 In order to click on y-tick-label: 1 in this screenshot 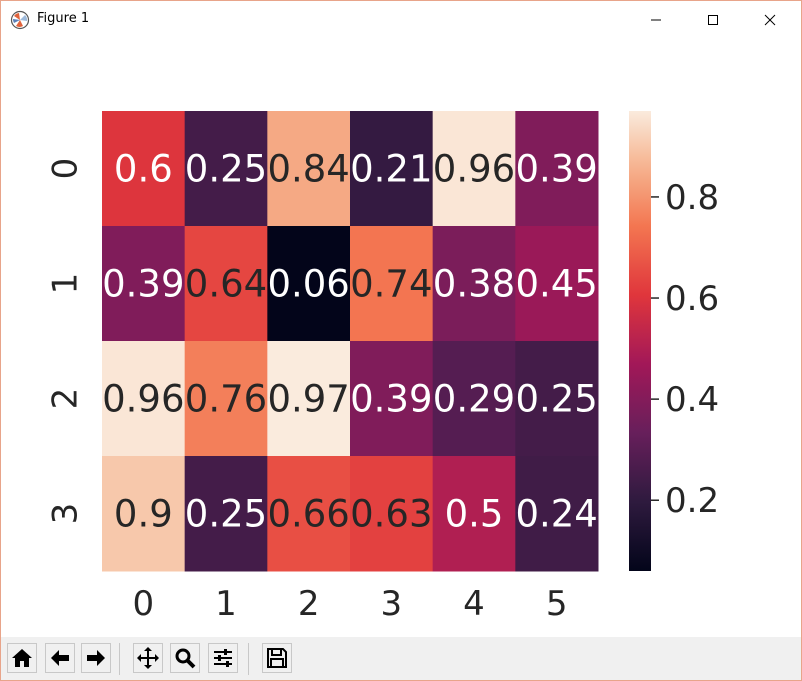, I will do `click(66, 284)`.